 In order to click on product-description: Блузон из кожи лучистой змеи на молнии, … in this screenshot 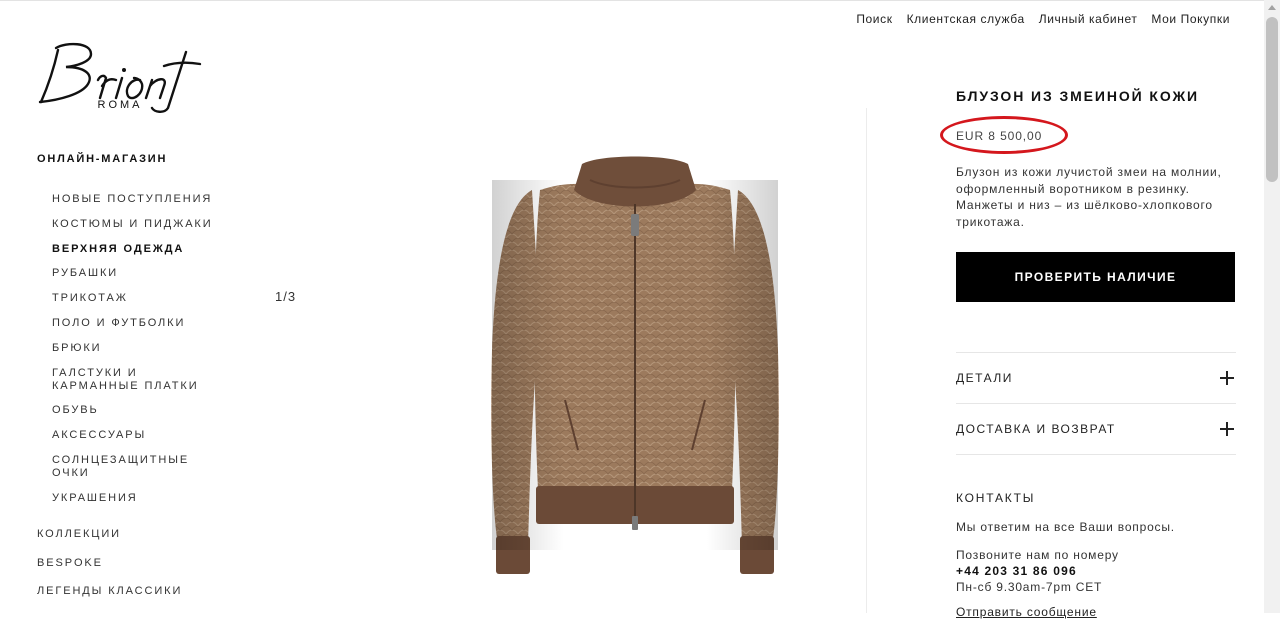, I will do `click(1089, 197)`.